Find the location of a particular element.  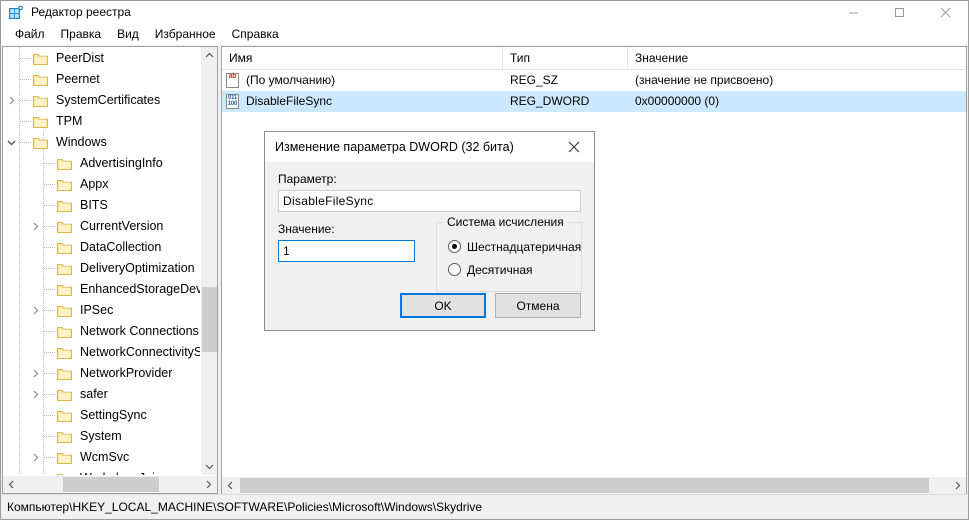

tree-horizontal-scrollbar is located at coordinates (110, 484).